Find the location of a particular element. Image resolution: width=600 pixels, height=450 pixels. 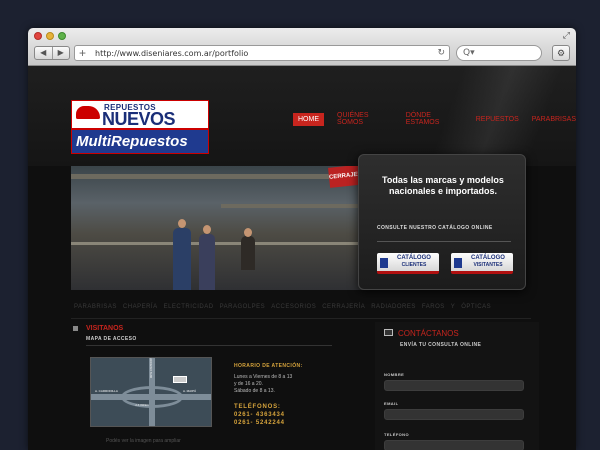

url-text: http://www.diseniares.com.ar/portfolio is located at coordinates (171, 53).